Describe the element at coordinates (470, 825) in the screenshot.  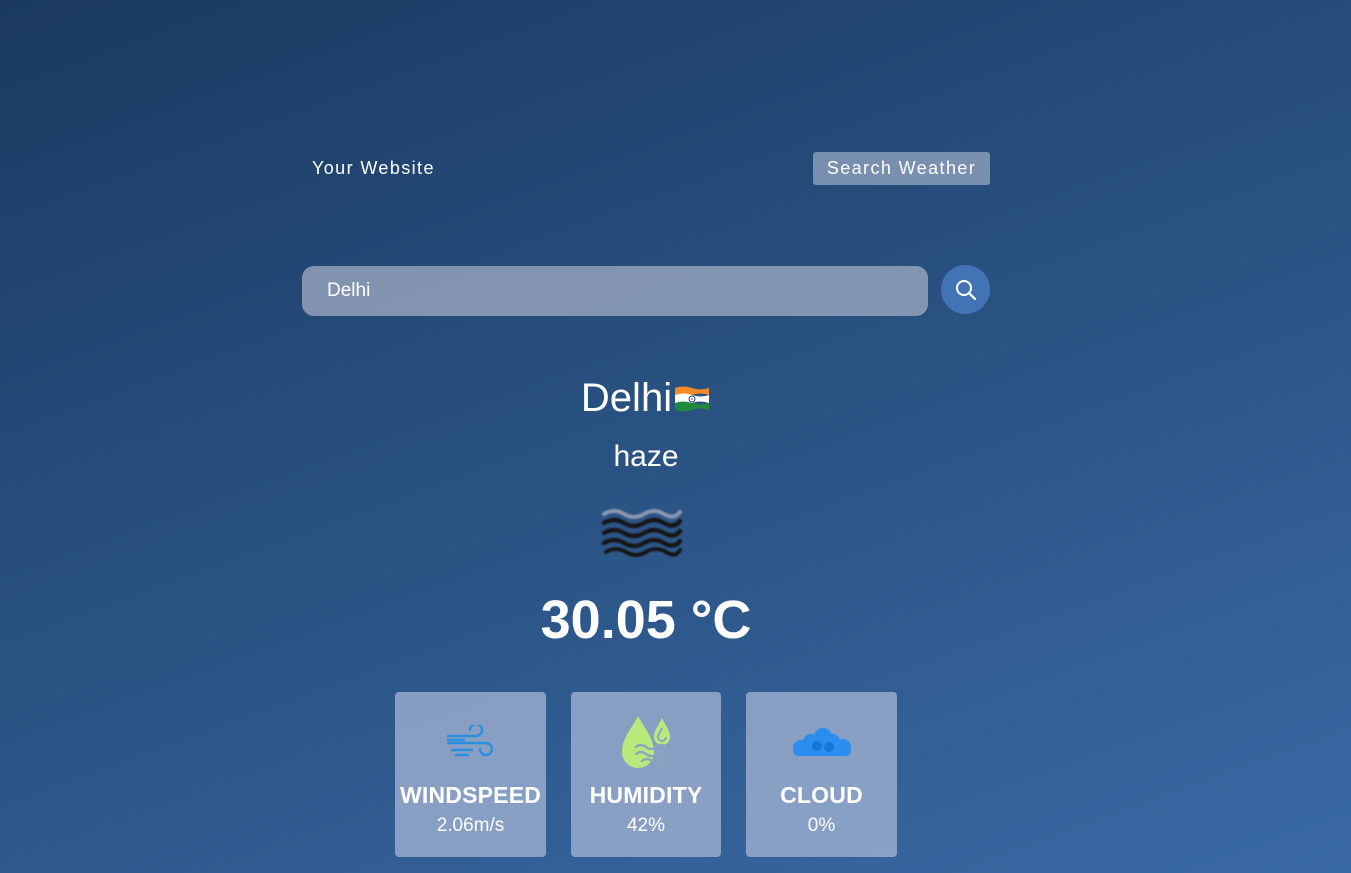
I see `windspeed-value: 2.06m/s` at that location.